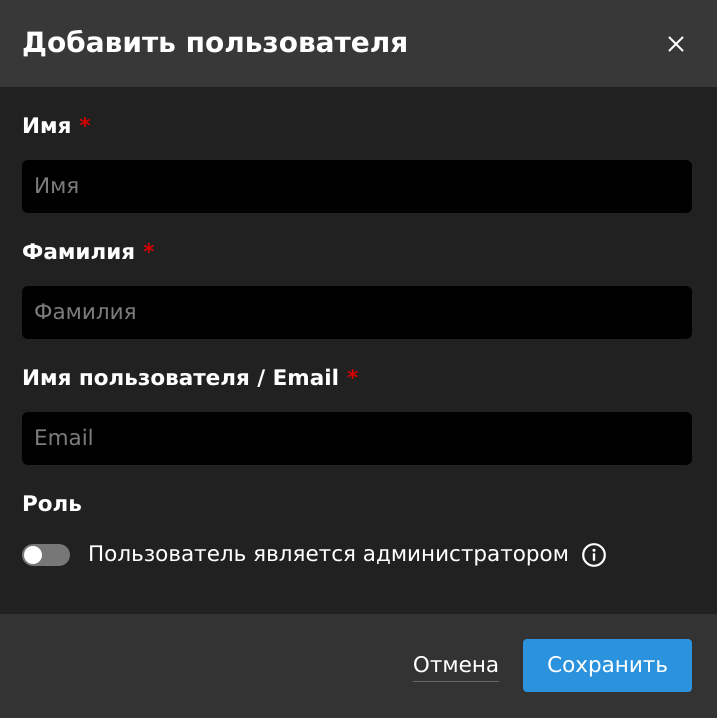 The width and height of the screenshot is (717, 718). Describe the element at coordinates (47, 127) in the screenshot. I see `field-label: Имя` at that location.